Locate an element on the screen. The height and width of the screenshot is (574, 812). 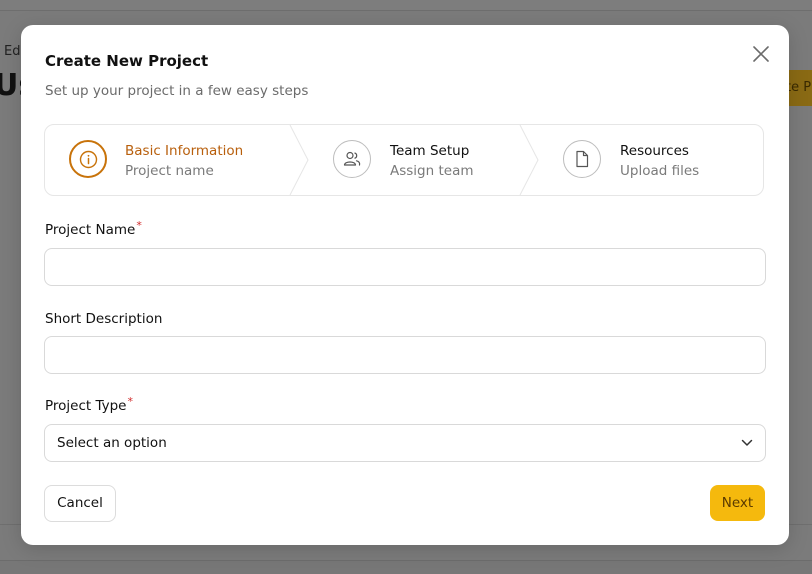
step-resources: Resources Upload files is located at coordinates (653, 160).